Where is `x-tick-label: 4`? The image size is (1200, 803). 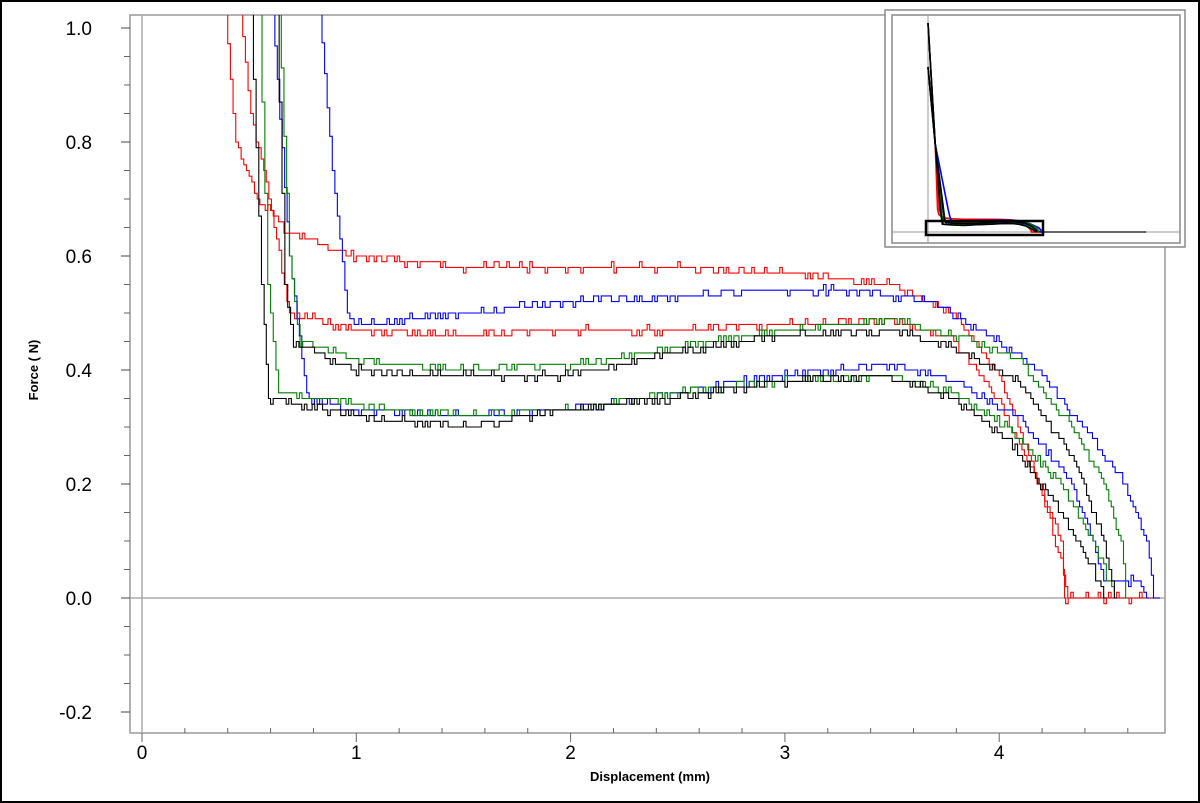 x-tick-label: 4 is located at coordinates (999, 753).